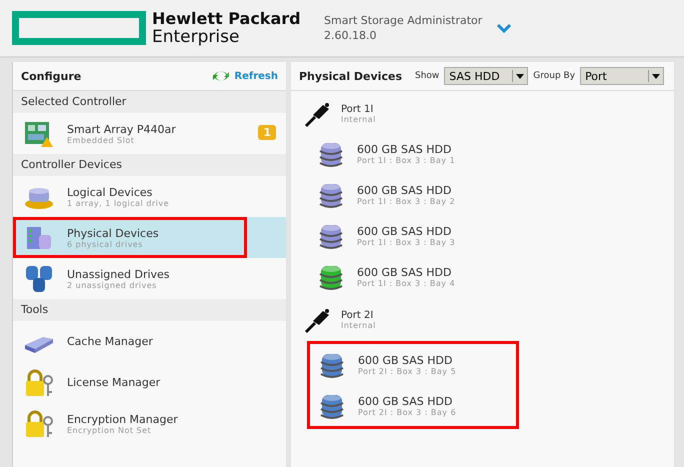  I want to click on logo-rectangle-icon, so click(79, 28).